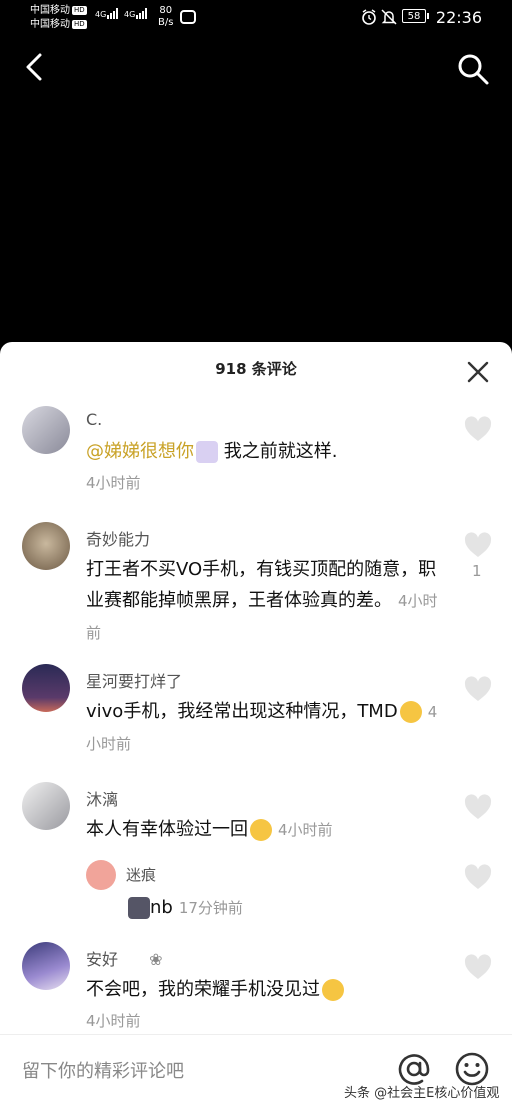 This screenshot has width=512, height=1109. I want to click on username: 星河要打烊了, so click(134, 680).